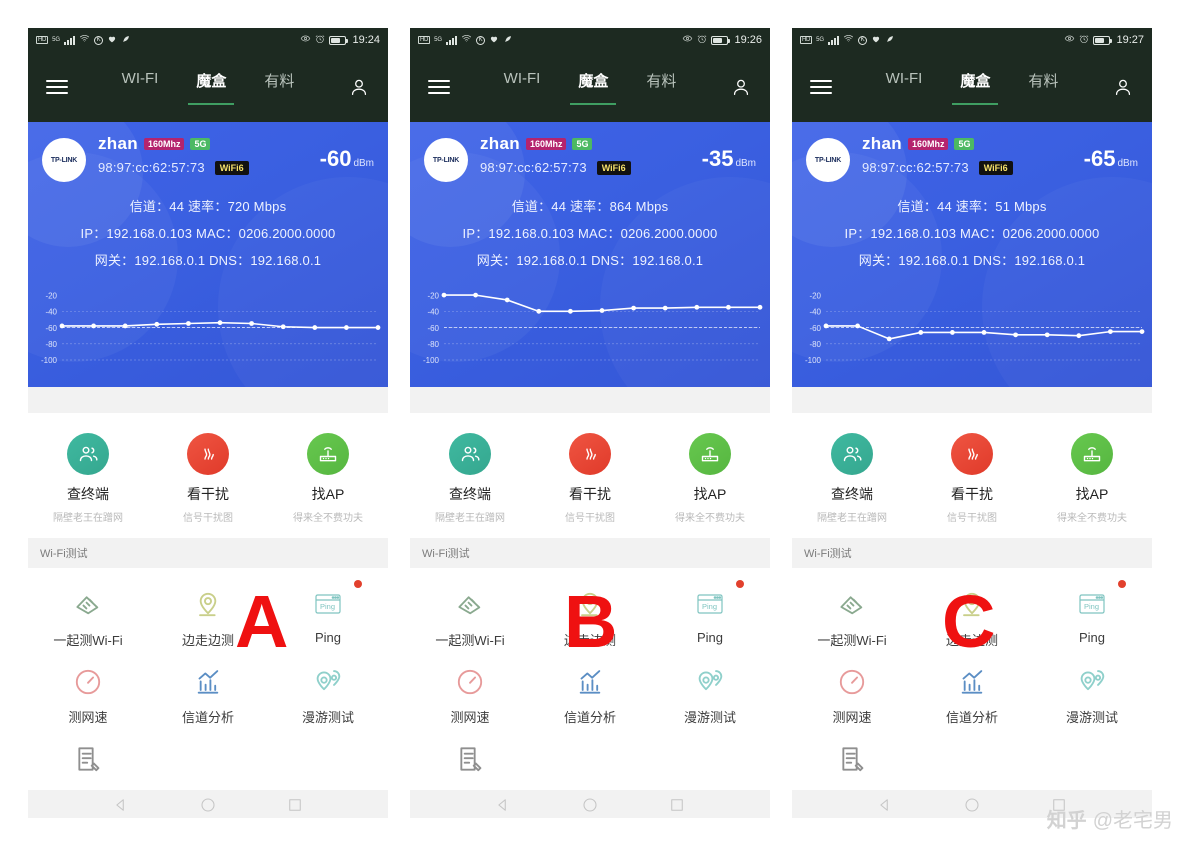 This screenshot has width=1187, height=855. Describe the element at coordinates (51, 312) in the screenshot. I see `svg-text: -40` at that location.